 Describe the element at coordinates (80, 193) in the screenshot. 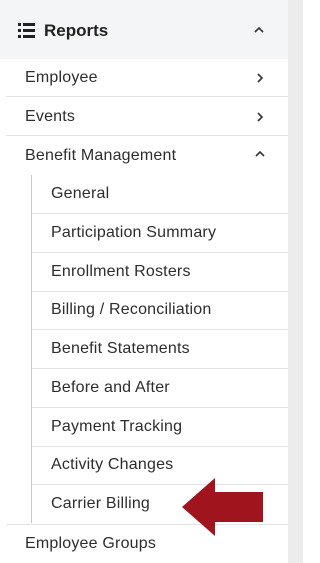

I see `submenu-item-label: General` at that location.